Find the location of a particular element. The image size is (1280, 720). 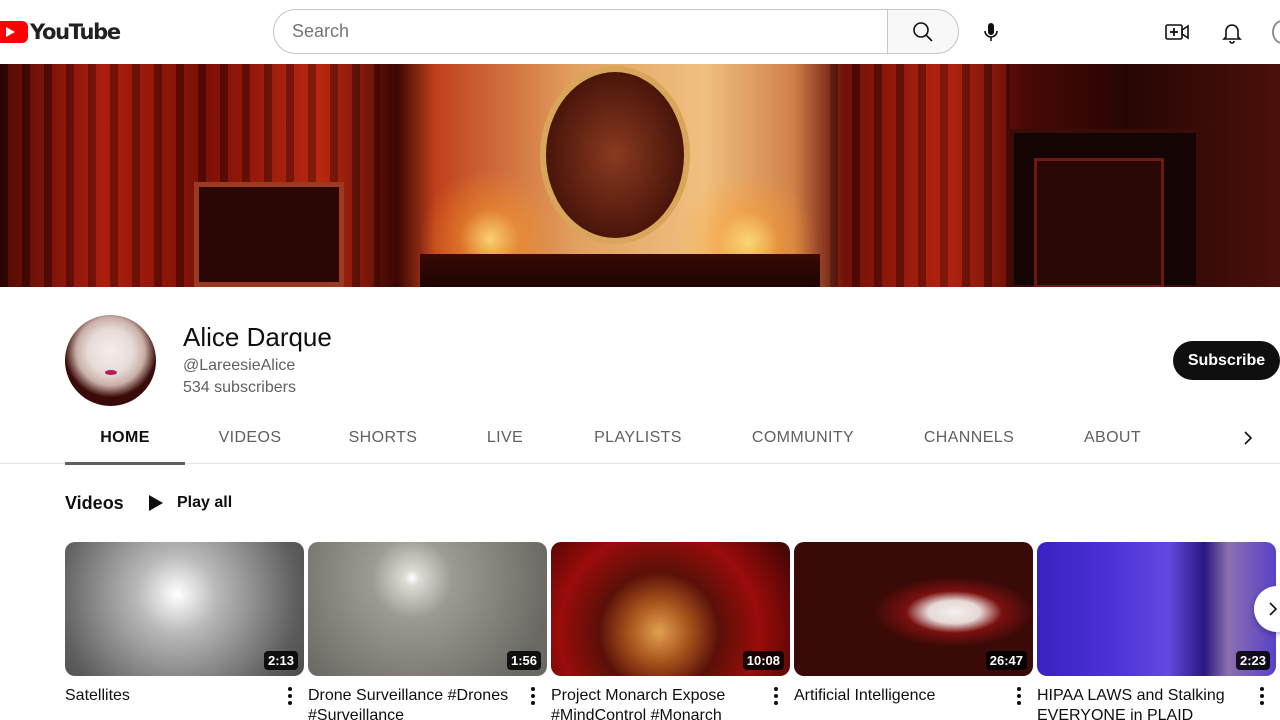

account-avatar is located at coordinates (1276, 32).